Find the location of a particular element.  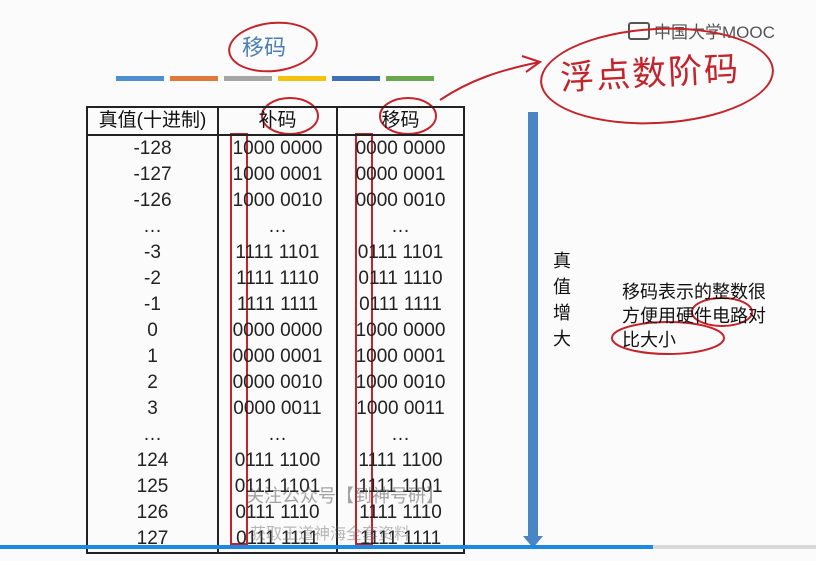

complement-cell: 1000 0010 is located at coordinates (277, 201).